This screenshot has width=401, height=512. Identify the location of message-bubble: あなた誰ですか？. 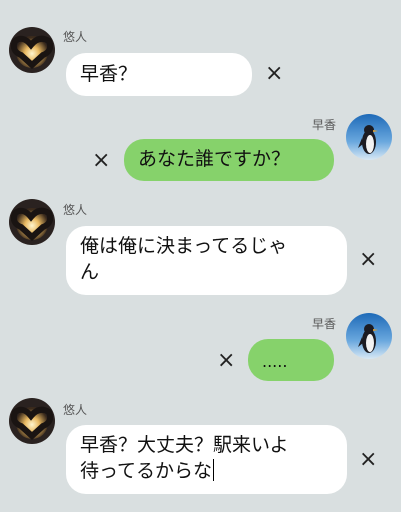
(229, 160).